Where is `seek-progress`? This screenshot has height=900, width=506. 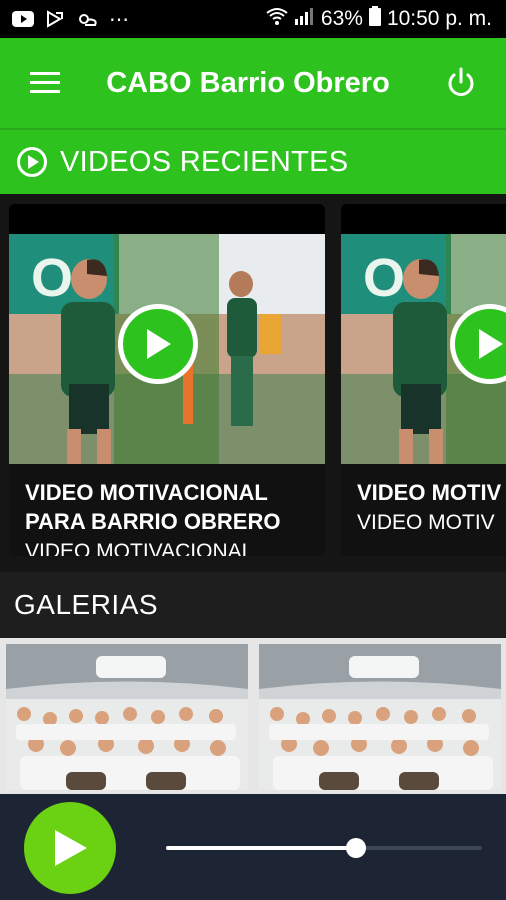
seek-progress is located at coordinates (261, 848).